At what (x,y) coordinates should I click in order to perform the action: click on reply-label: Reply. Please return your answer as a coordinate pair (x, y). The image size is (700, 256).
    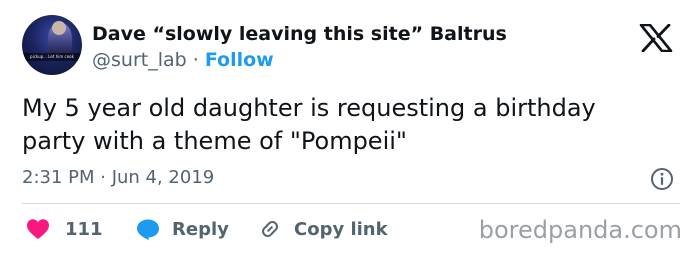
    Looking at the image, I should click on (200, 229).